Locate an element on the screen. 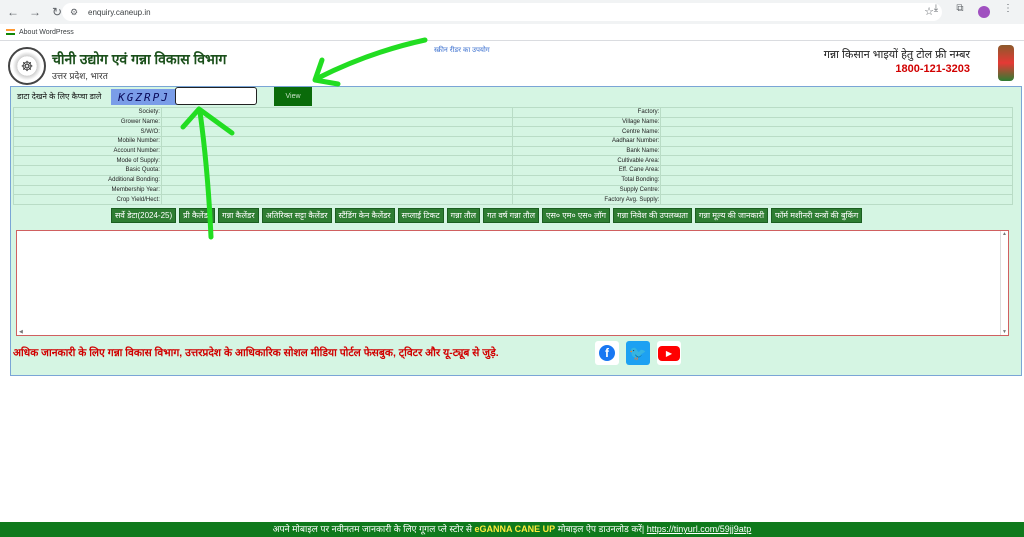  profile-avatar is located at coordinates (984, 12).